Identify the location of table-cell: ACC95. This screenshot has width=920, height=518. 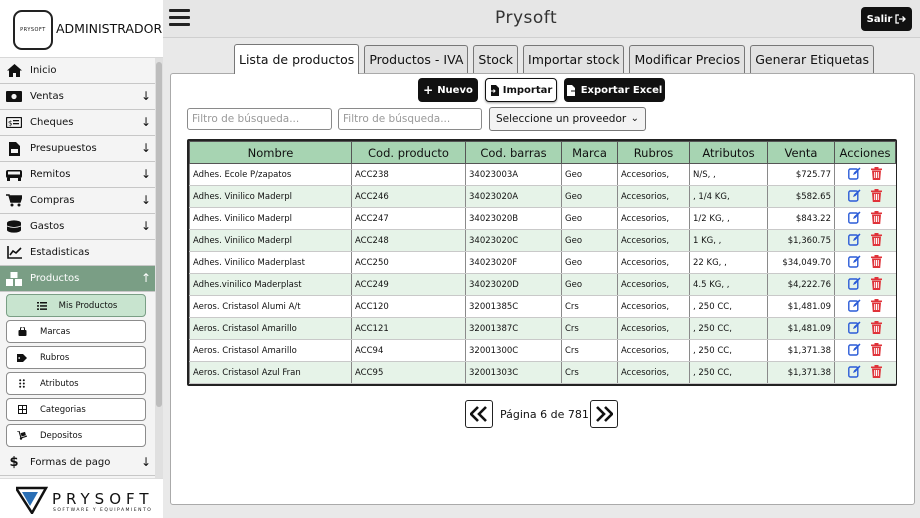
(408, 372).